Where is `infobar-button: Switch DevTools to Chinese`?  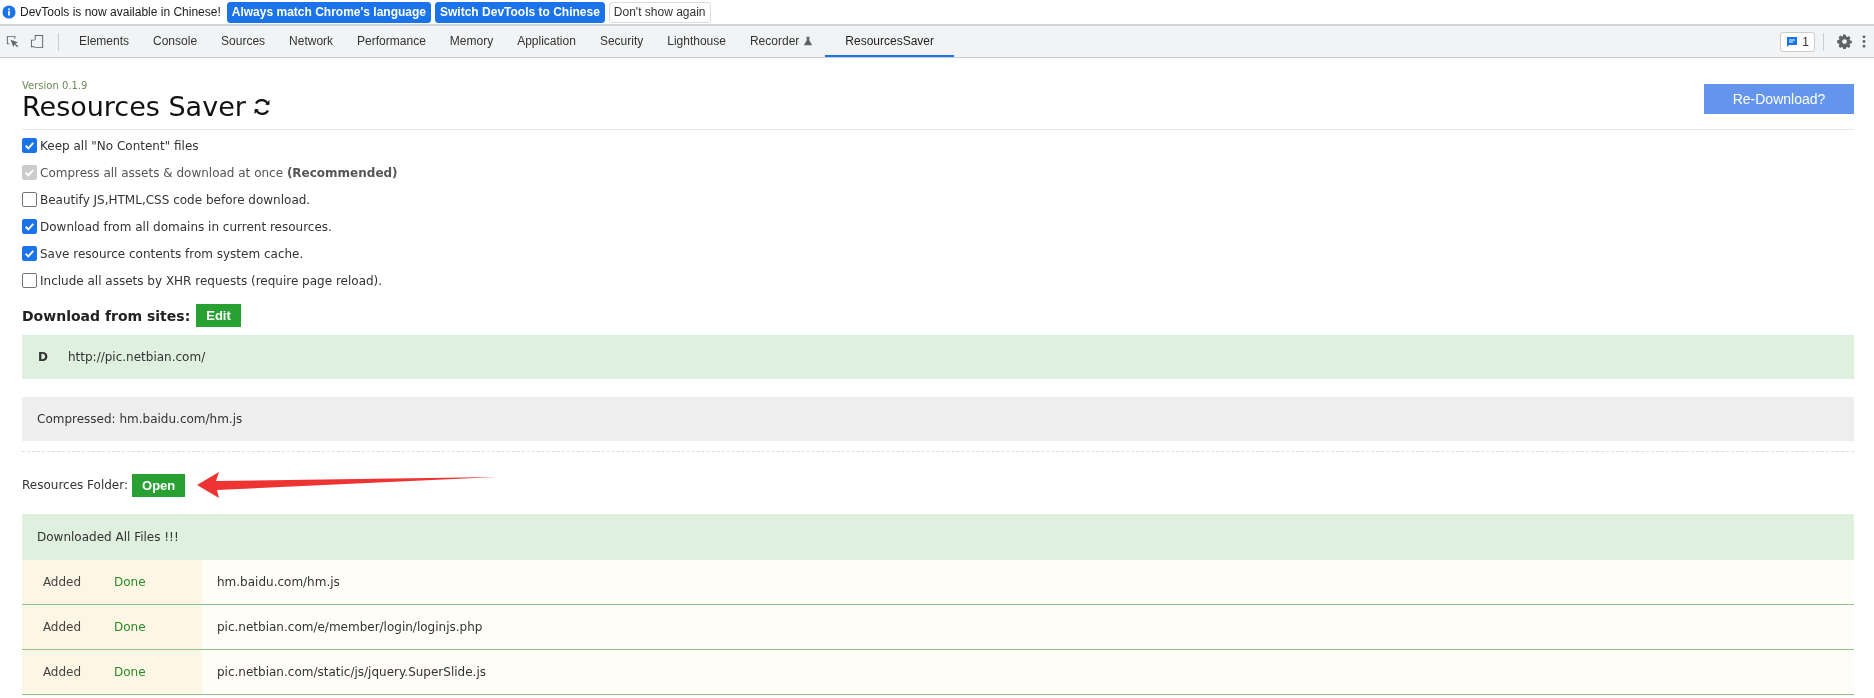
infobar-button: Switch DevTools to Chinese is located at coordinates (520, 12).